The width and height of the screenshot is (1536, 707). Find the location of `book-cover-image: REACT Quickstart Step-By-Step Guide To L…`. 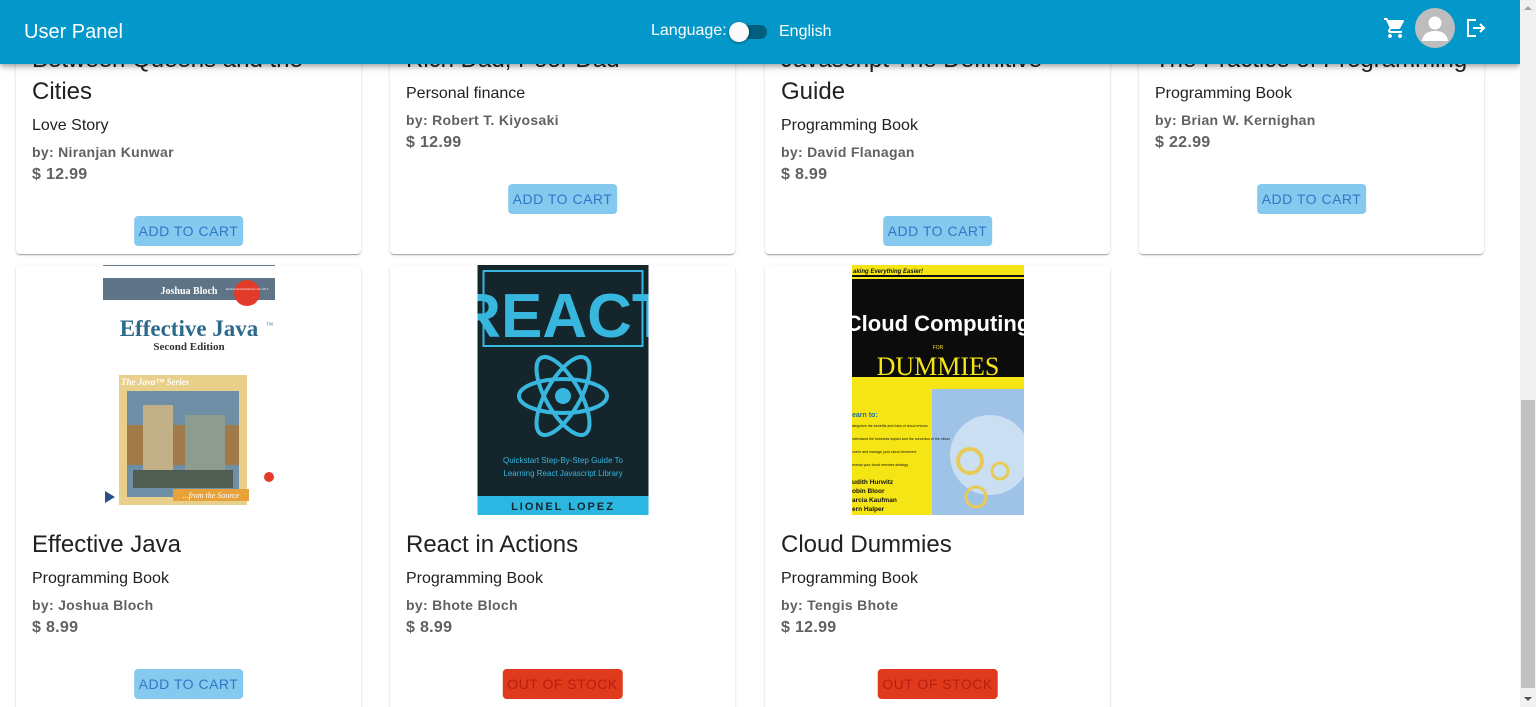

book-cover-image: REACT Quickstart Step-By-Step Guide To L… is located at coordinates (562, 390).